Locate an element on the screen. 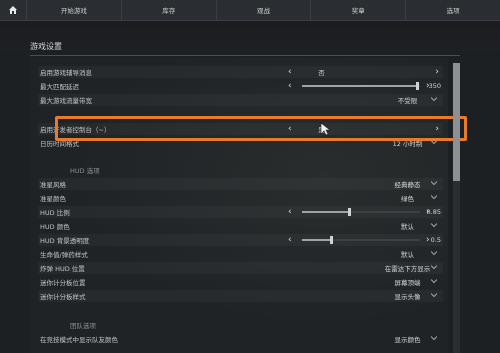 The image size is (500, 353). nav-medals: 奖章 is located at coordinates (359, 10).